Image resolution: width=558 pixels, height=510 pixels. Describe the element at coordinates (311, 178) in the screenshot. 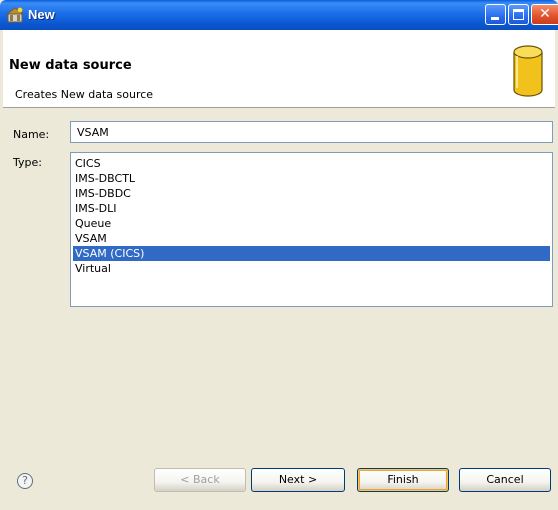

I see `type-option-ims-dbctl: IMS-DBCTL` at that location.